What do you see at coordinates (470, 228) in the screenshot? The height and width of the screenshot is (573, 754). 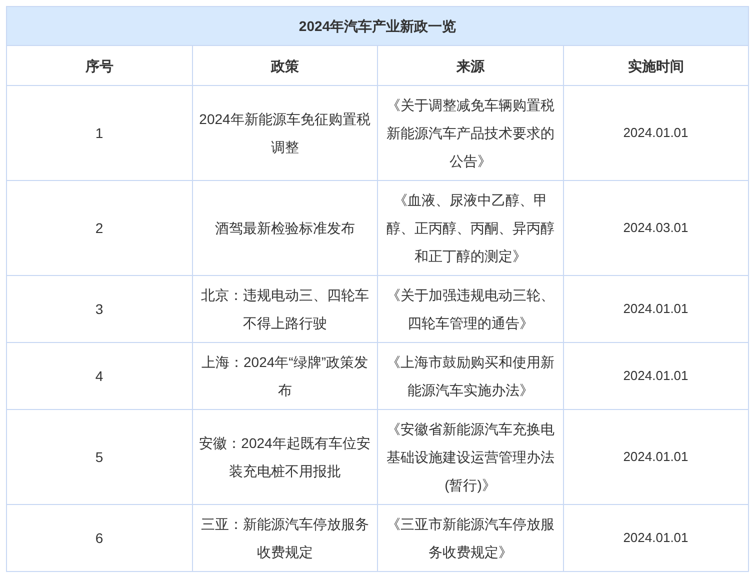 I see `table-cell: 《血液、尿液中乙醇、甲醇、正丙醇、丙酮、异丙醇和正丁醇的测定》` at bounding box center [470, 228].